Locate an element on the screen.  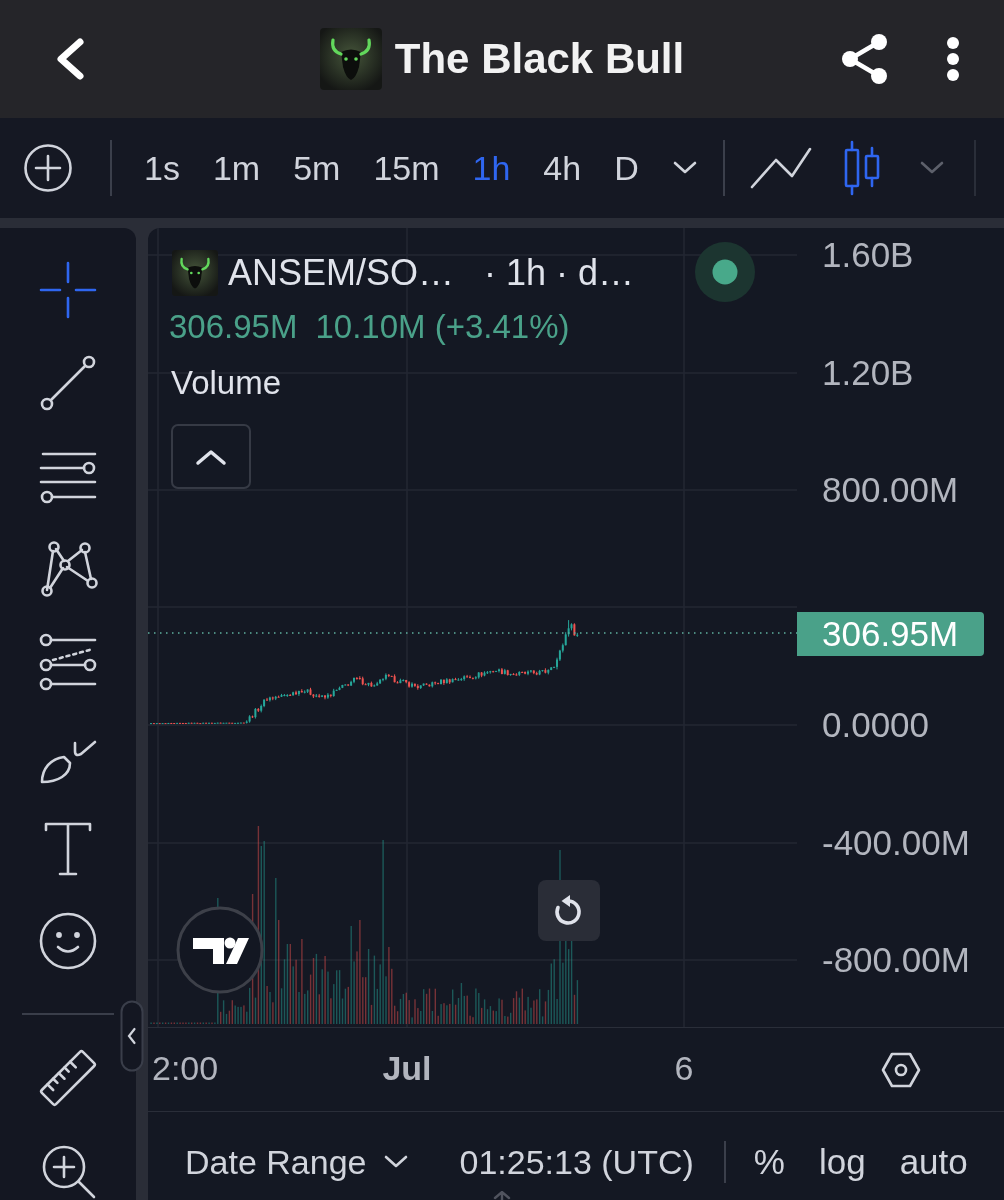
collapse-button is located at coordinates (211, 456).